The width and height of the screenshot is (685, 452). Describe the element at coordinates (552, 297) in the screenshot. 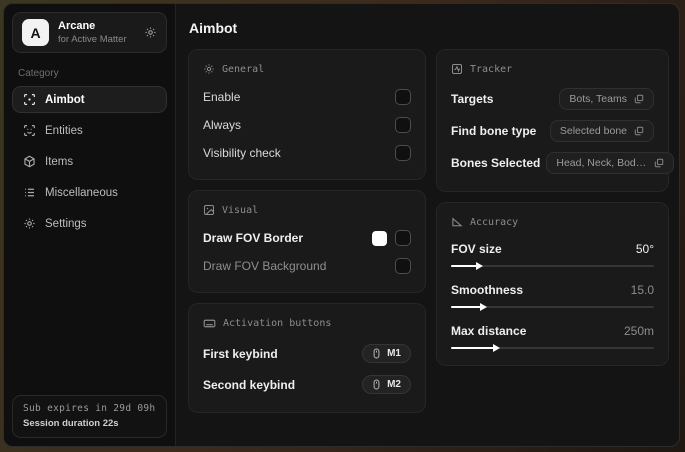

I see `smoothness-slider-block: Smoothness 15.0` at that location.